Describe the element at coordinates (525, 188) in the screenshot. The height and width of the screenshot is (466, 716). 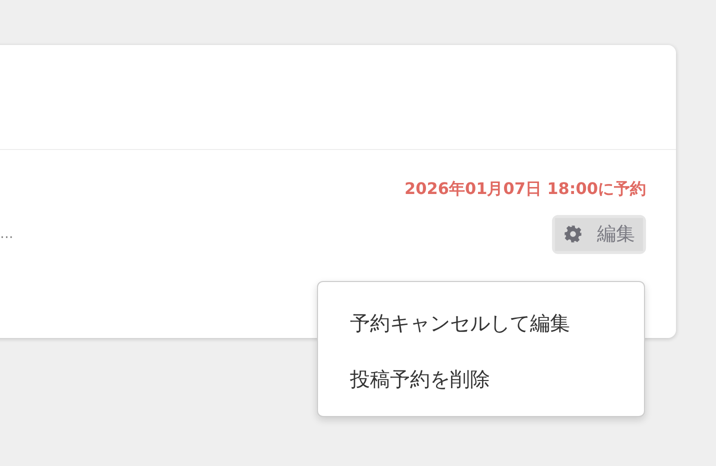
I see `schedule-label: 2026年01月07日 18:00に予約` at that location.